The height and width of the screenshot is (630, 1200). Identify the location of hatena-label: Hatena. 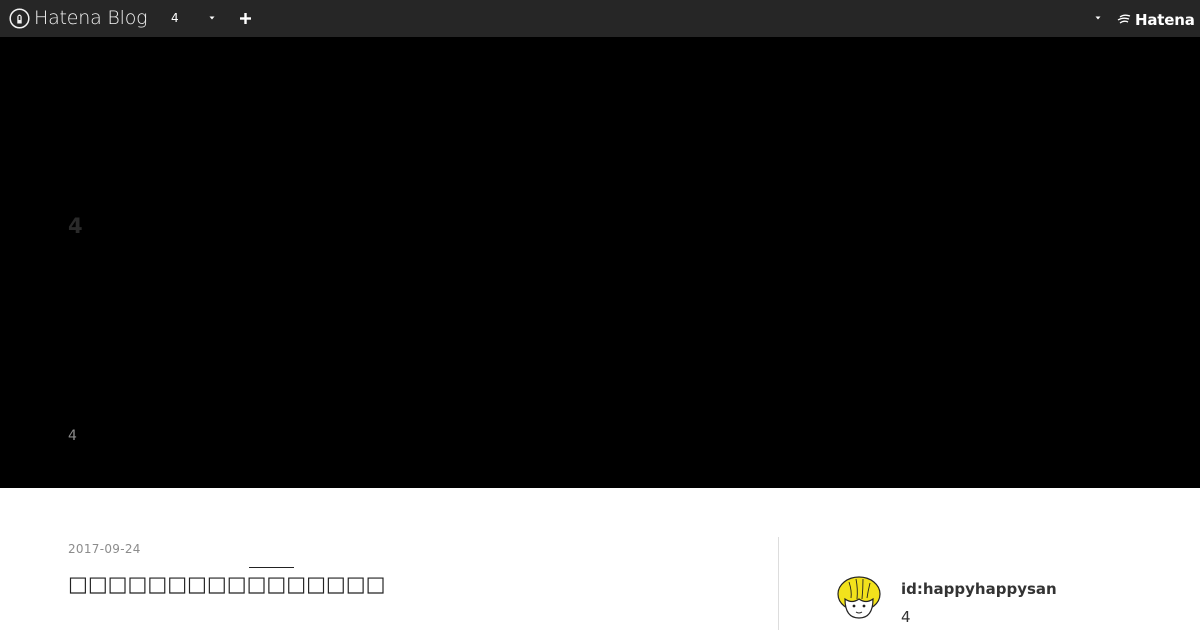
(1165, 20).